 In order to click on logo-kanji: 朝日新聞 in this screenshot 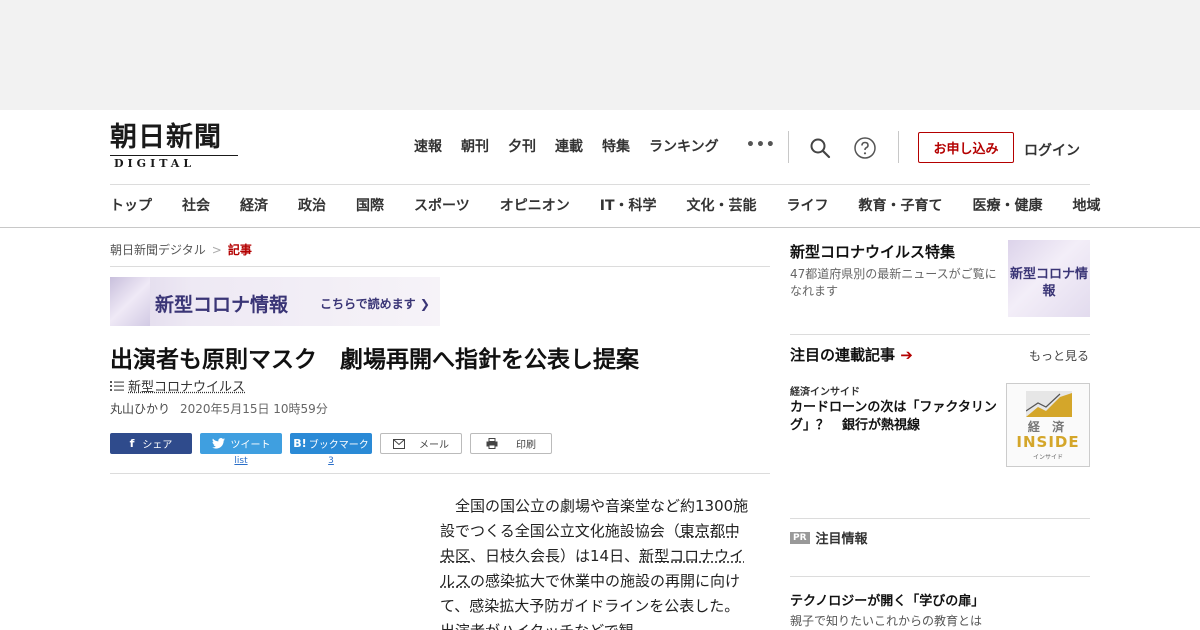, I will do `click(166, 137)`.